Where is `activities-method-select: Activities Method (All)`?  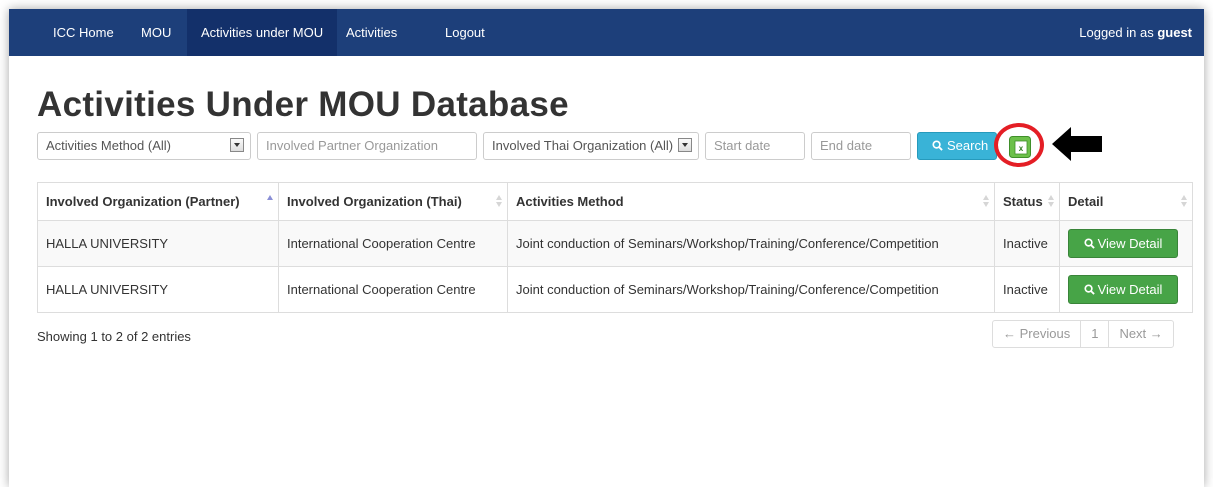
activities-method-select: Activities Method (All) is located at coordinates (144, 146).